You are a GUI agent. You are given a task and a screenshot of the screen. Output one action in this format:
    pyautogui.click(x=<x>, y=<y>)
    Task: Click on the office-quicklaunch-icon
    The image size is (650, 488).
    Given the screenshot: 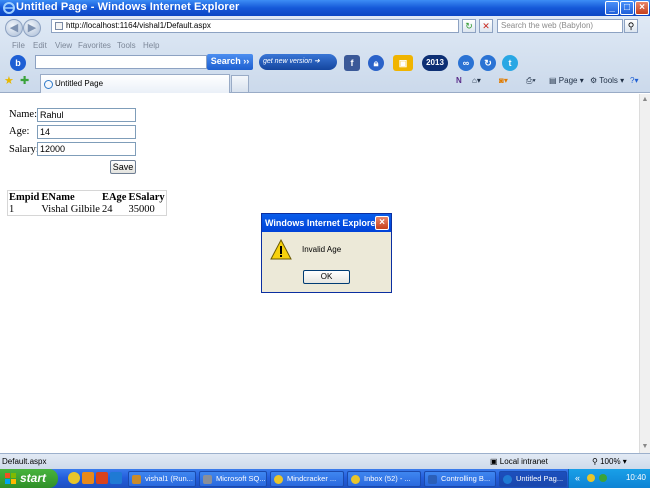 What is the action you would take?
    pyautogui.click(x=102, y=478)
    